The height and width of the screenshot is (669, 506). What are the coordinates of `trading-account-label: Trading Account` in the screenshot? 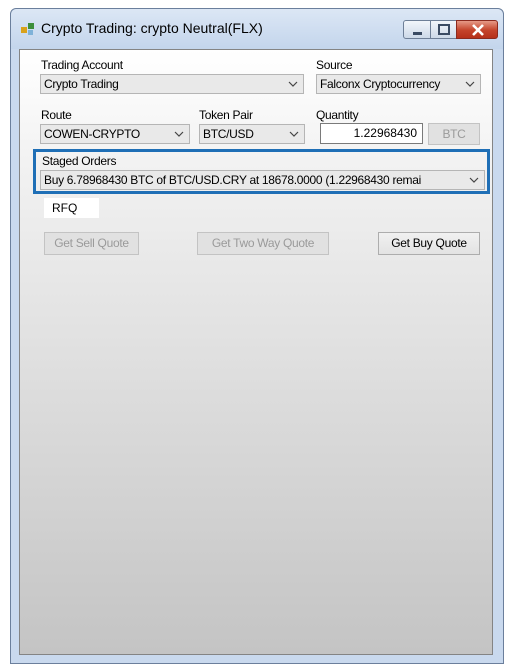 It's located at (82, 65).